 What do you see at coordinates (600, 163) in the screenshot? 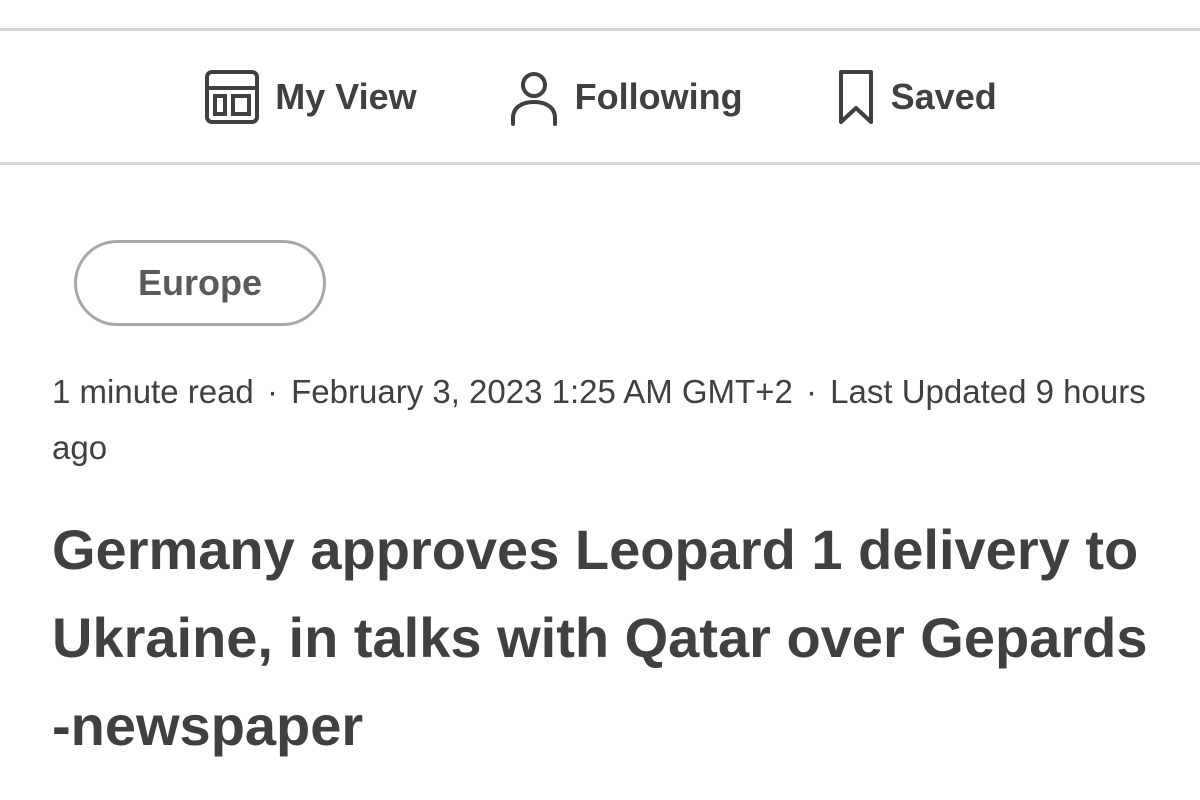
I see `nav-bottom-divider` at bounding box center [600, 163].